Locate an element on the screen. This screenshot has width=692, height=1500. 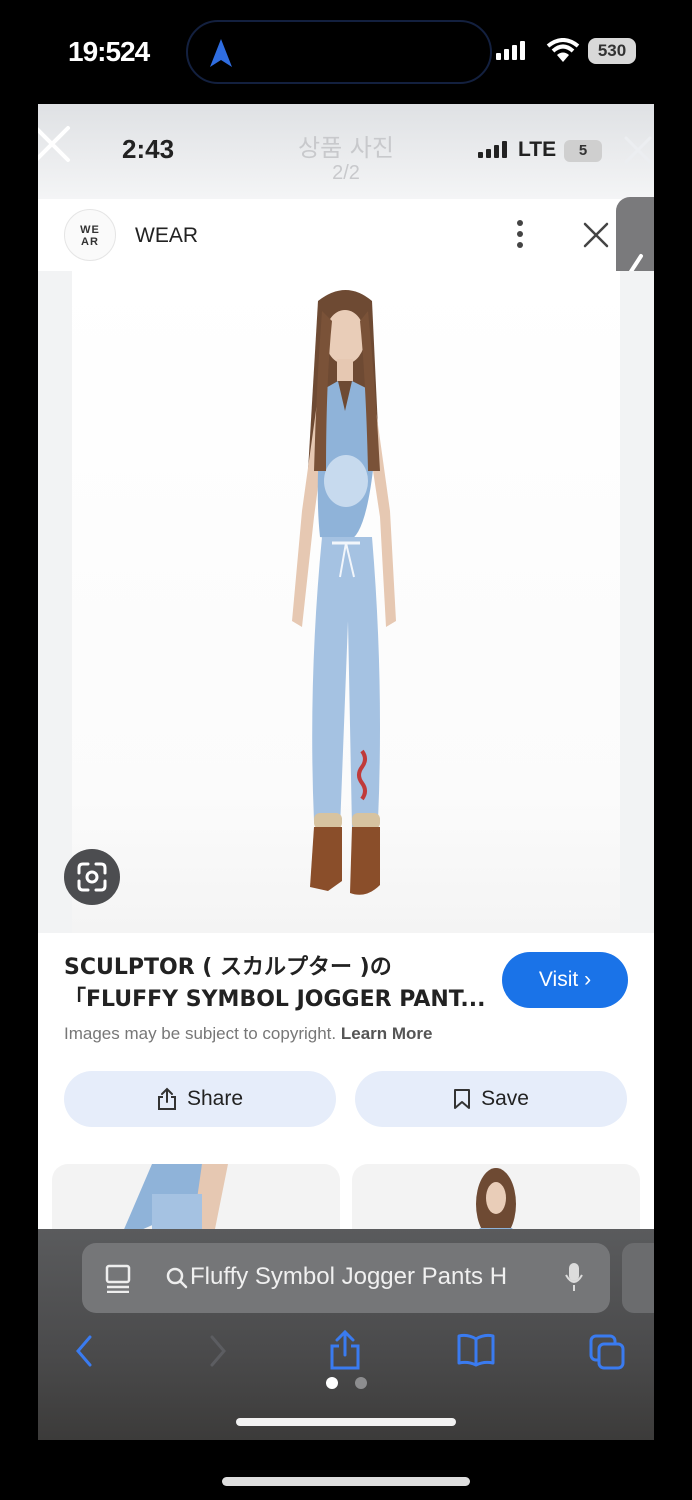
outer-status-time: 19:524 is located at coordinates (109, 51).